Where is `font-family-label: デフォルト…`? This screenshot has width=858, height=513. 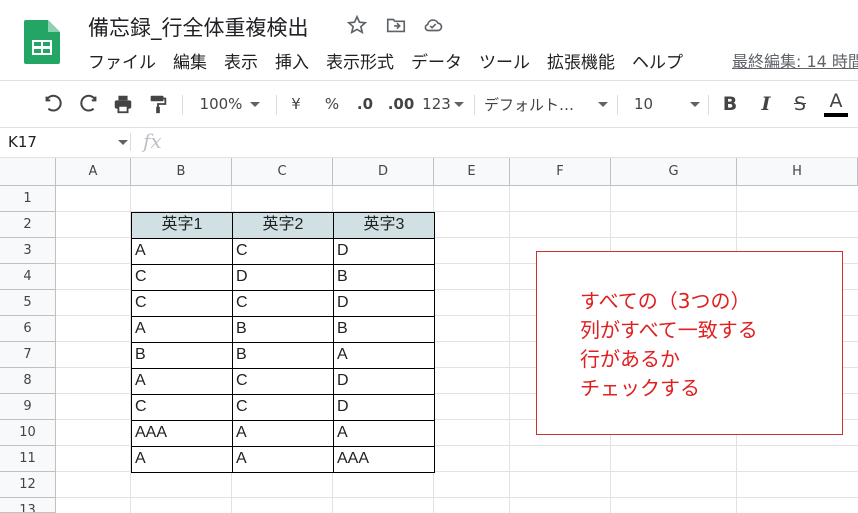 font-family-label: デフォルト… is located at coordinates (529, 104).